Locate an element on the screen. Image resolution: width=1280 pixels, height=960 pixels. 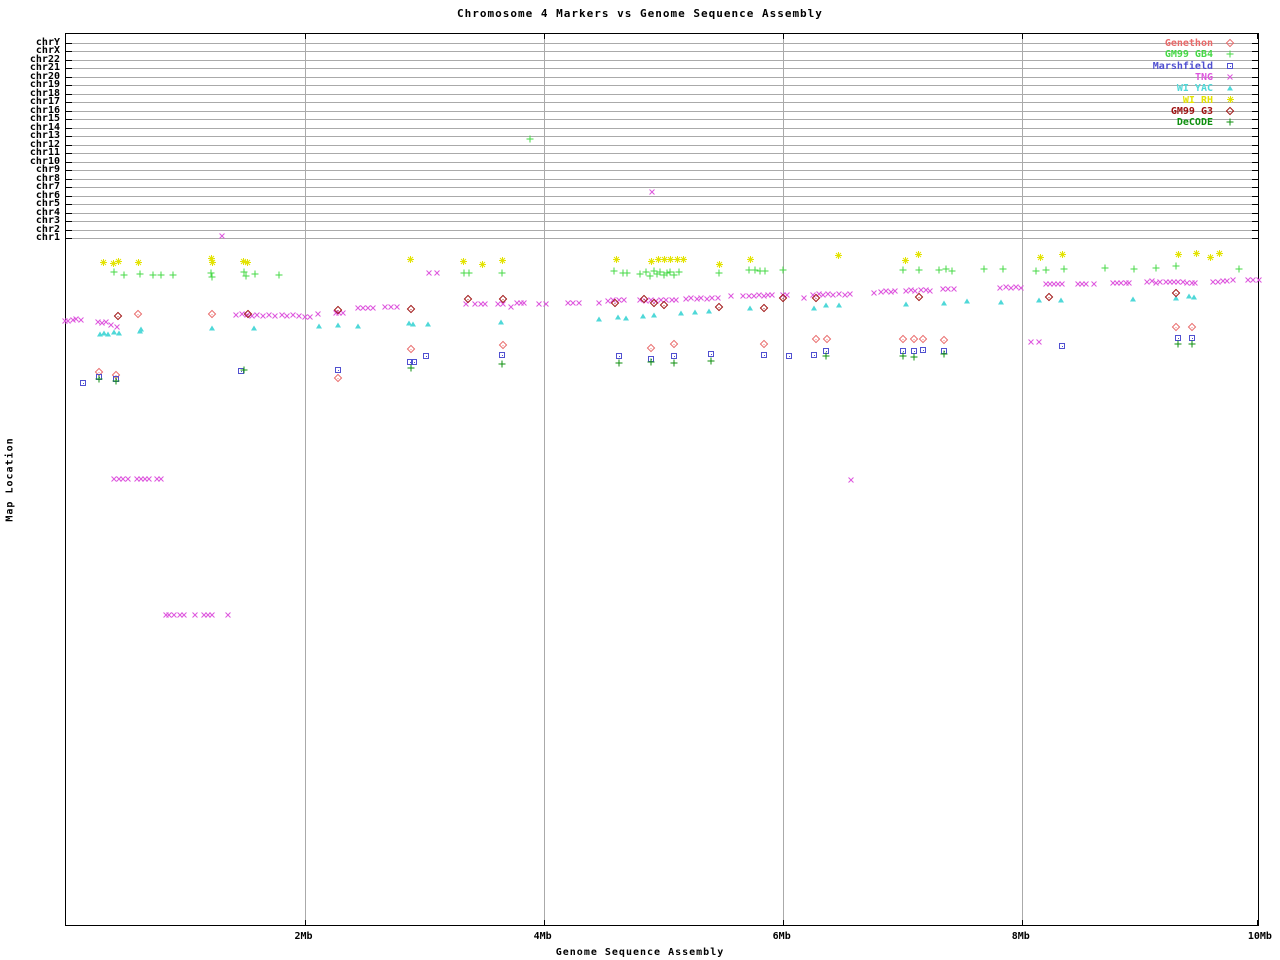
legend-label-wi-yac: WI YAC is located at coordinates (1194, 89).